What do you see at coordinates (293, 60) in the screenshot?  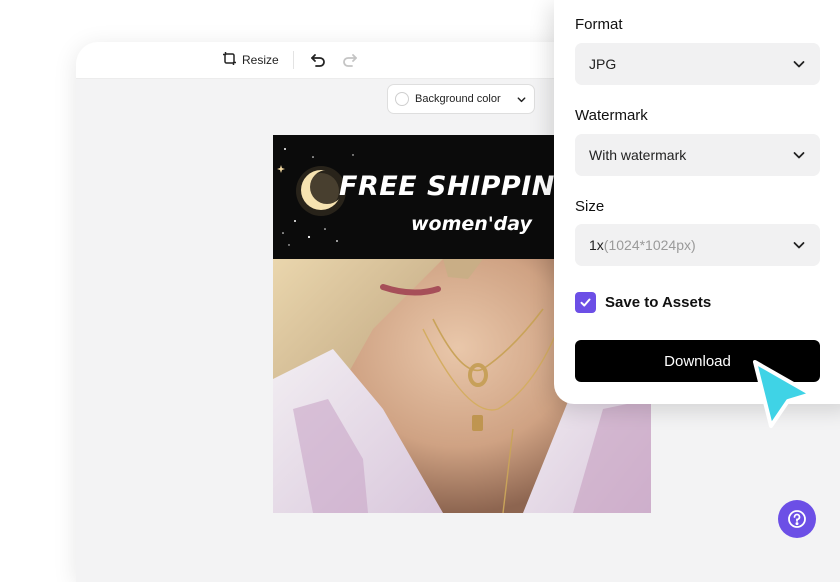 I see `toolbar-divider` at bounding box center [293, 60].